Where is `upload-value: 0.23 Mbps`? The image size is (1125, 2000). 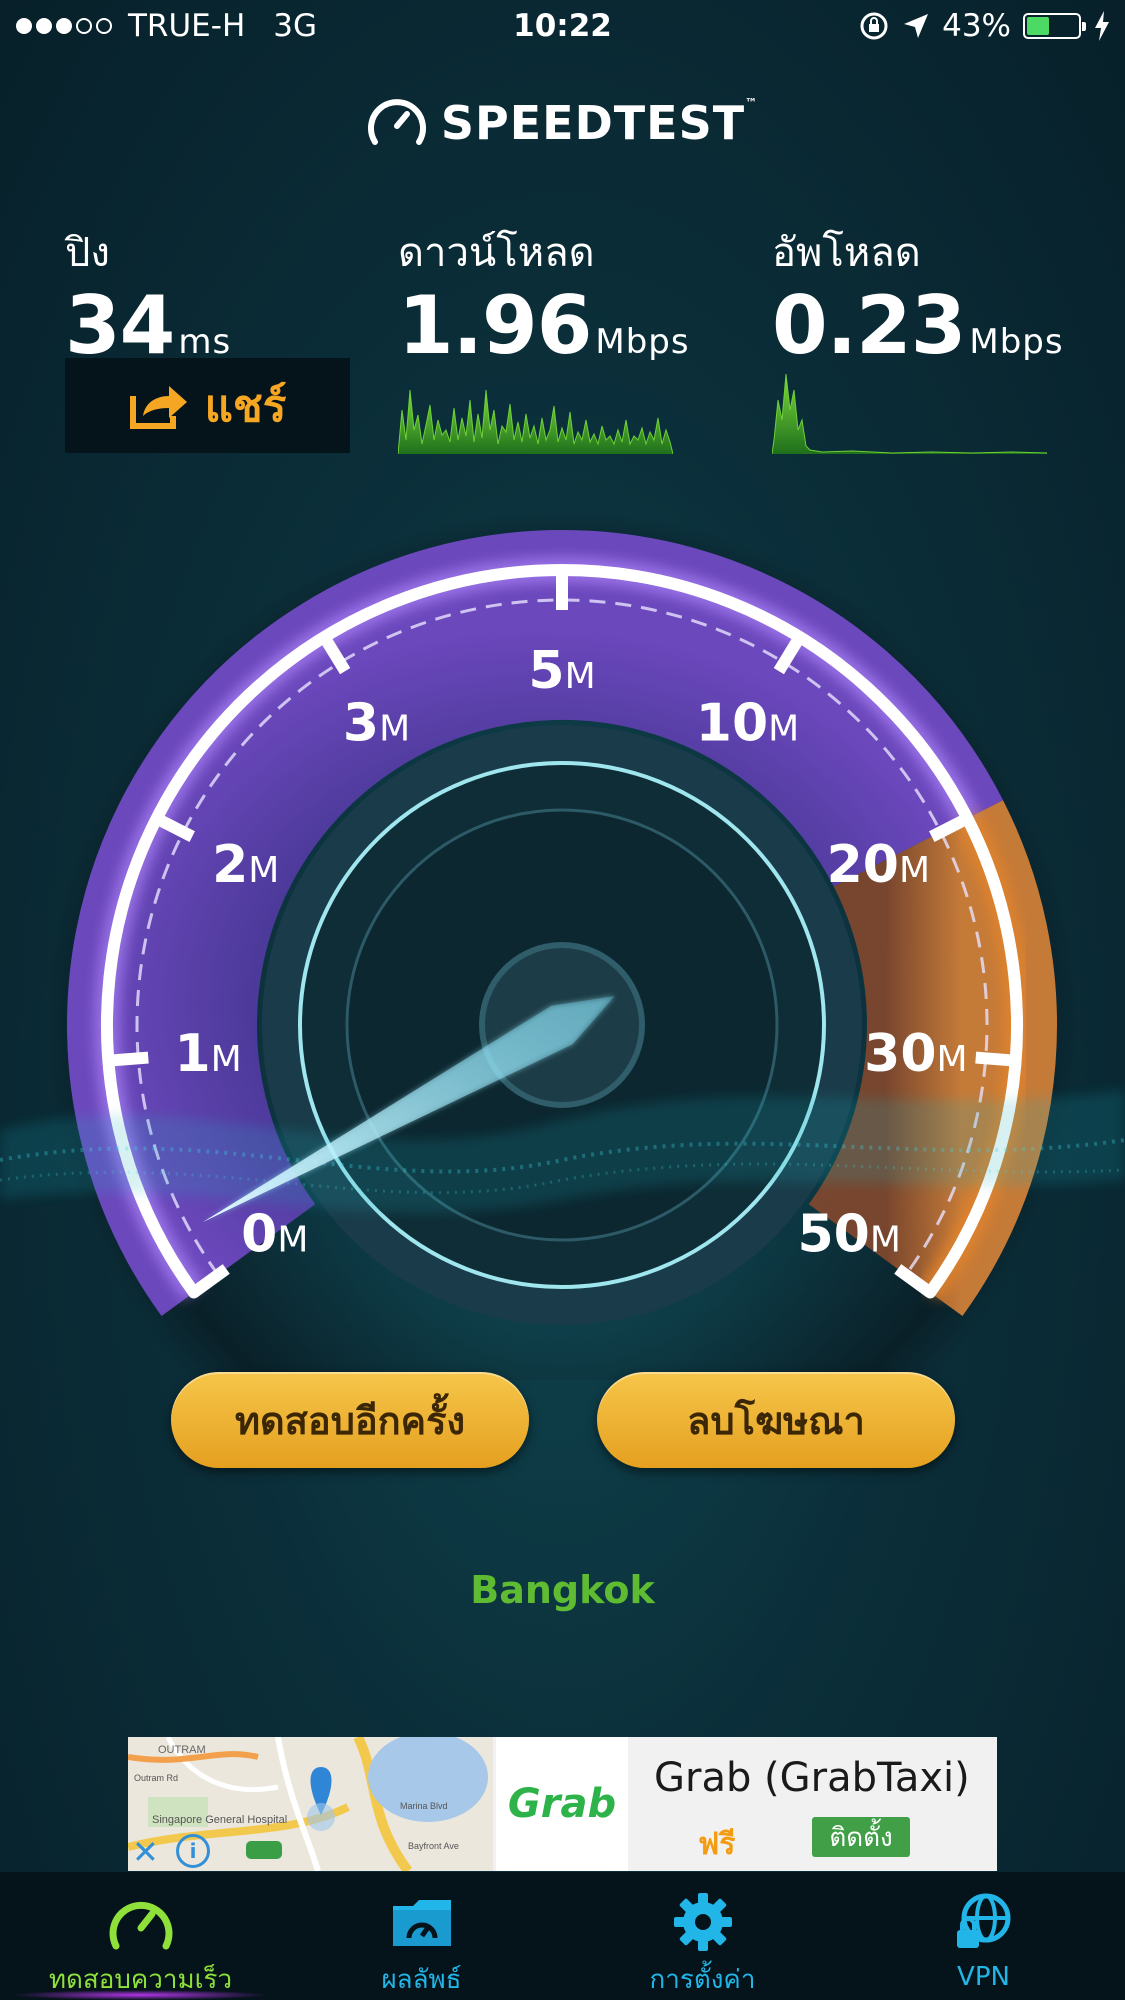 upload-value: 0.23 Mbps is located at coordinates (918, 325).